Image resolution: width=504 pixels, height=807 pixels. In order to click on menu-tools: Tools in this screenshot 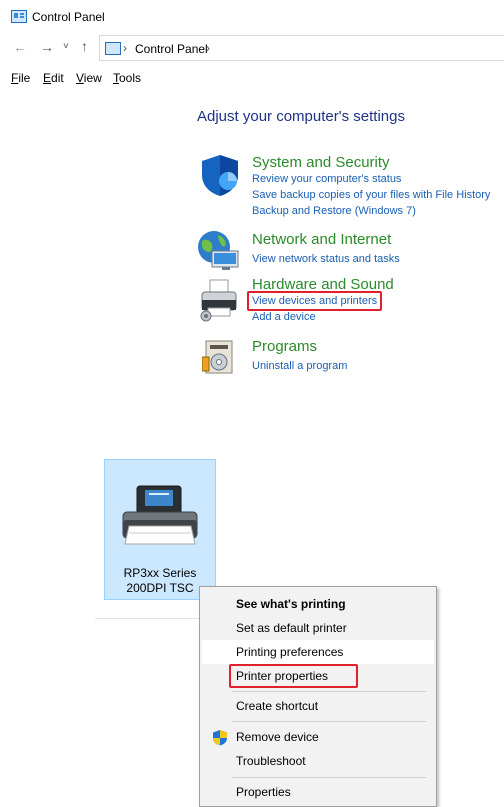, I will do `click(127, 78)`.